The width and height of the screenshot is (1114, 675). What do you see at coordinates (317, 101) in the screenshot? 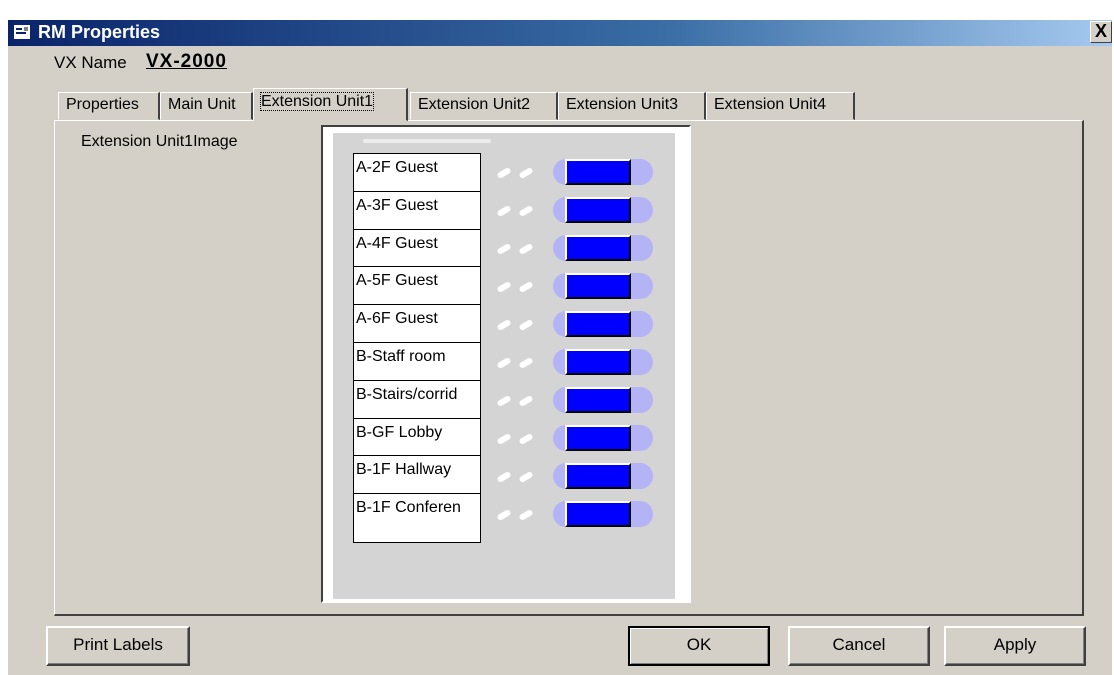
I see `tab-label: Extension Unit1` at bounding box center [317, 101].